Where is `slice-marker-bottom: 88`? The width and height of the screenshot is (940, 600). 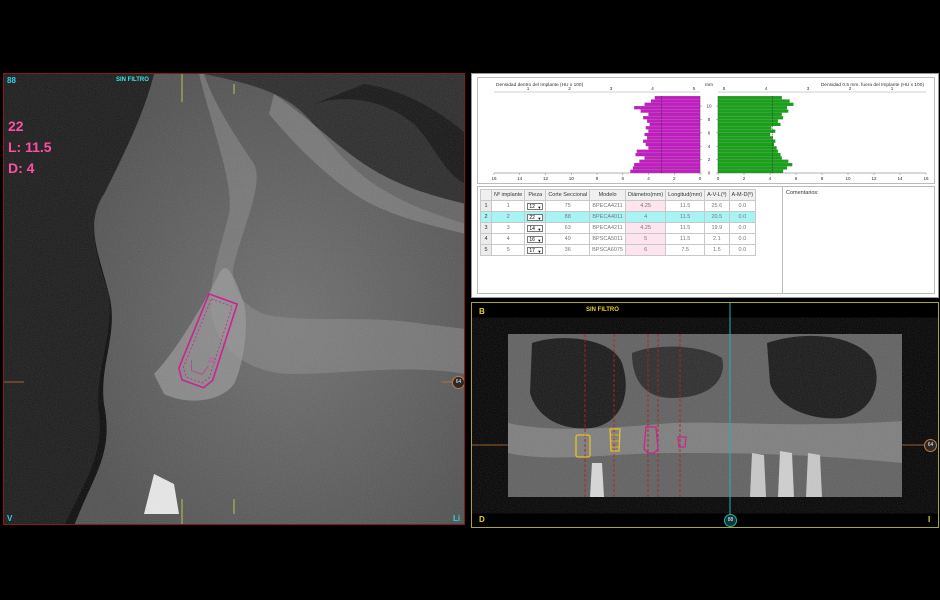 slice-marker-bottom: 88 is located at coordinates (730, 520).